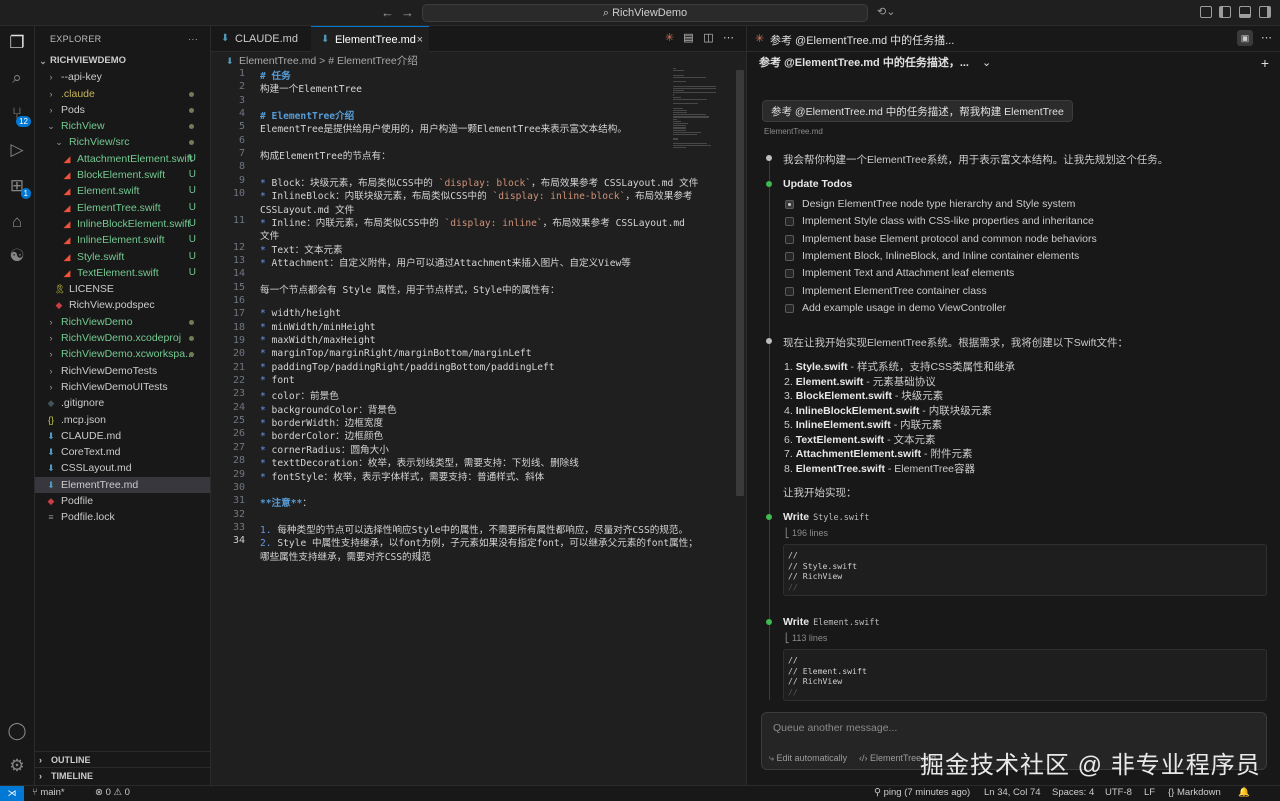  Describe the element at coordinates (1245, 38) in the screenshot. I see `lock-icon: ▣` at that location.